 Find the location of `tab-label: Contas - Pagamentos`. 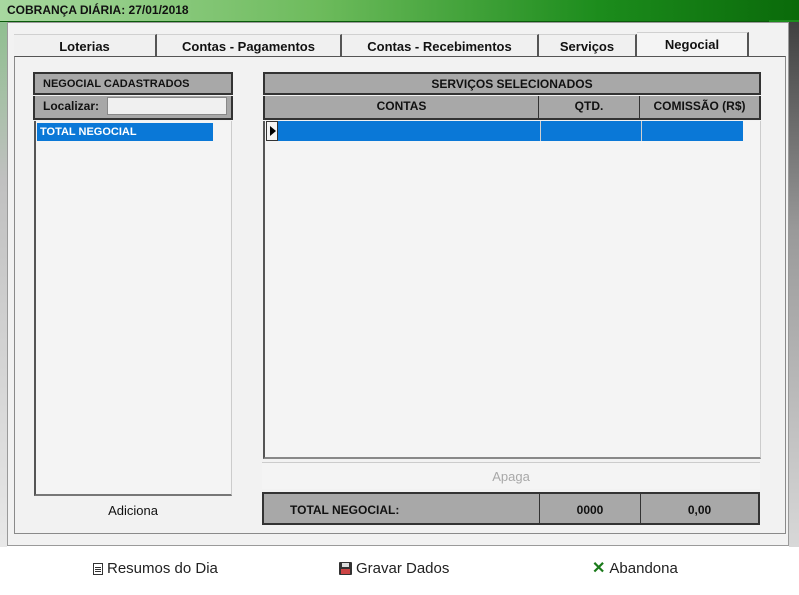

tab-label: Contas - Pagamentos is located at coordinates (248, 46).